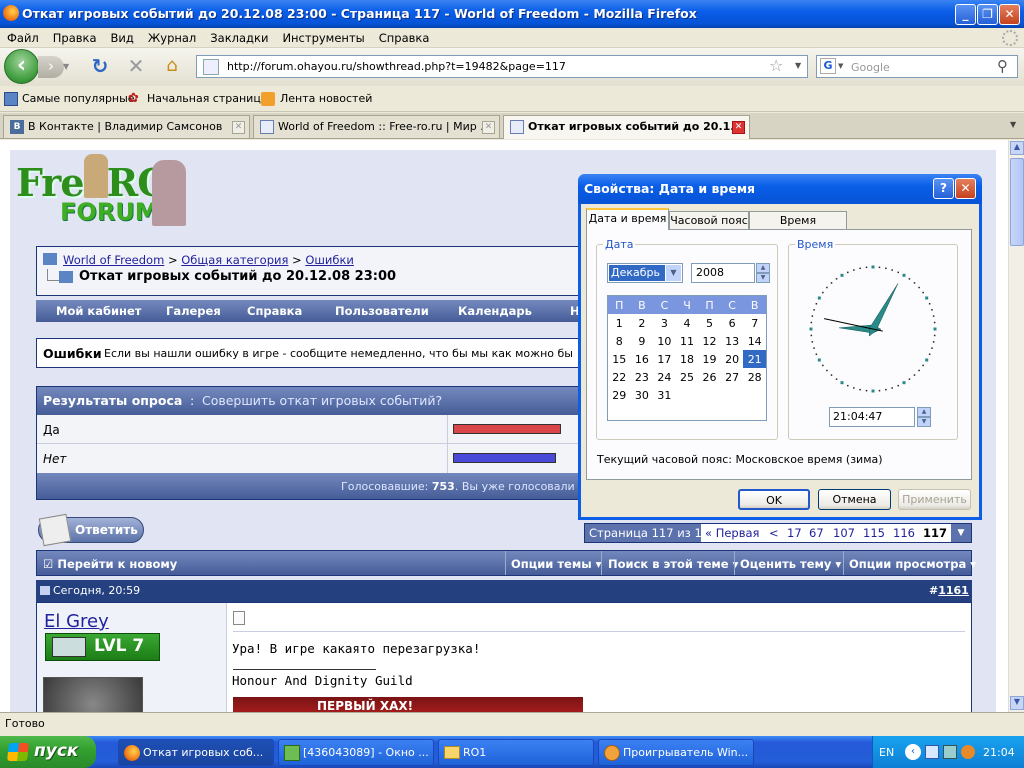  What do you see at coordinates (709, 359) in the screenshot?
I see `calendar-day: 19` at bounding box center [709, 359].